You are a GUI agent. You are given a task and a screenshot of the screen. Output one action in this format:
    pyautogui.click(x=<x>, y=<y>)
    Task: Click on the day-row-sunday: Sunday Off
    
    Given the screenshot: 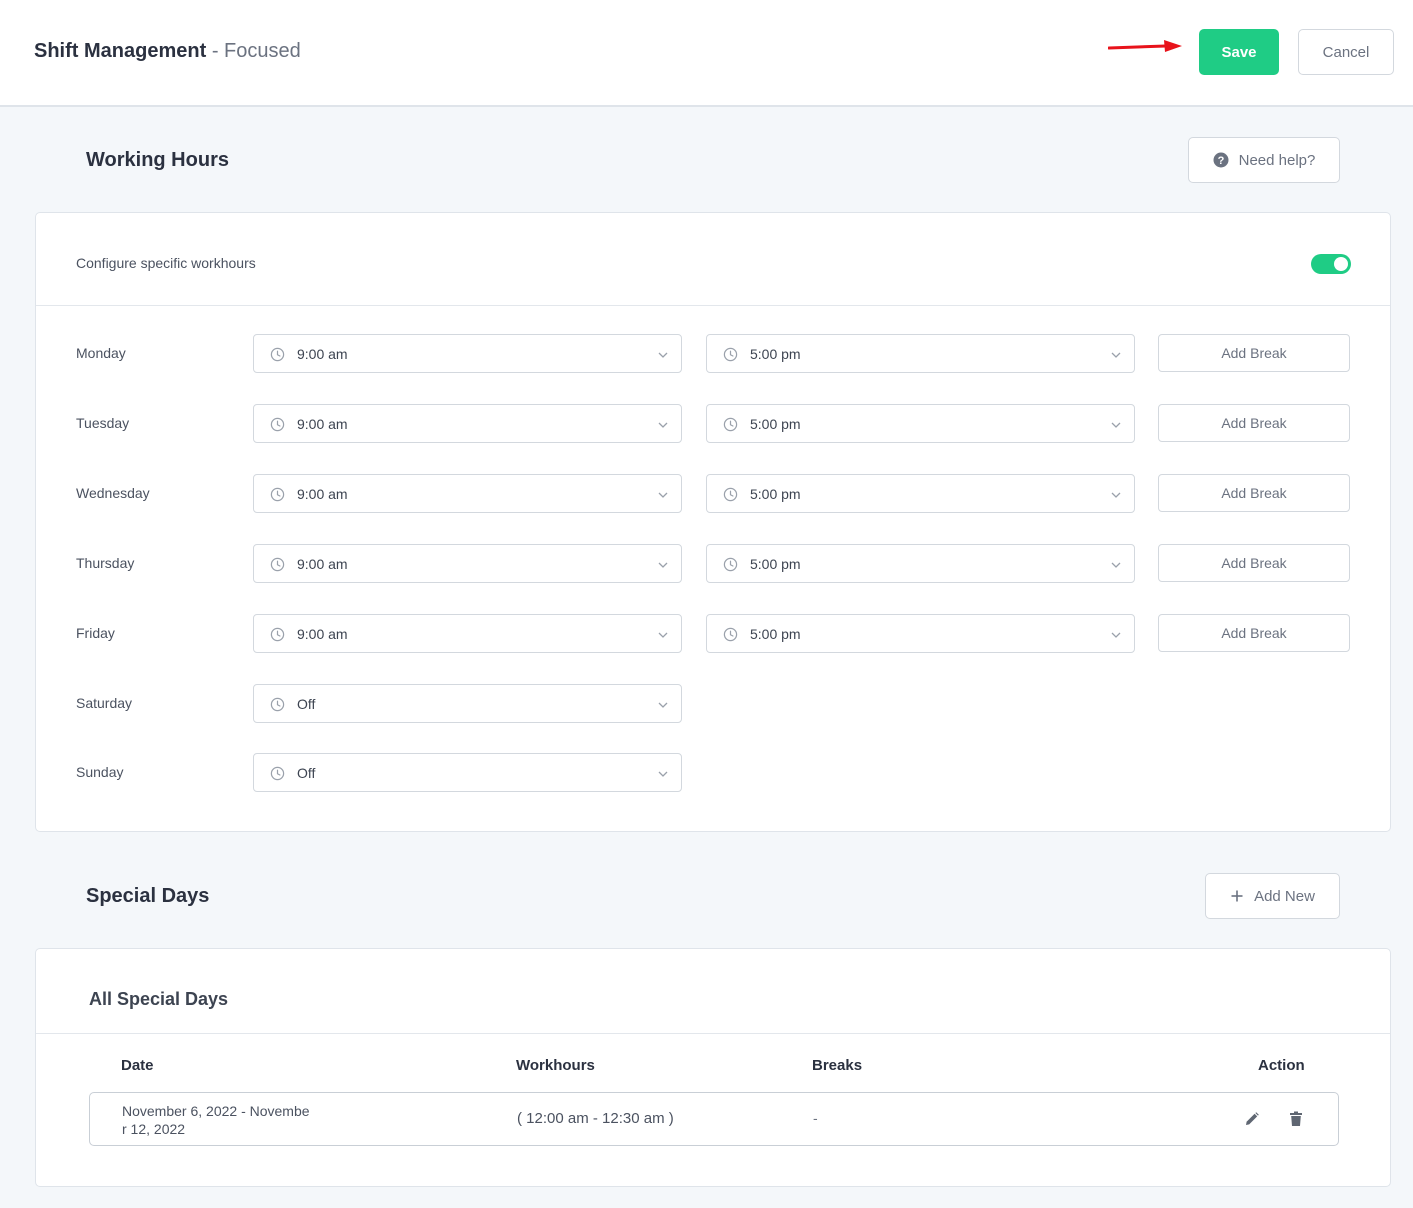 What is the action you would take?
    pyautogui.click(x=713, y=773)
    